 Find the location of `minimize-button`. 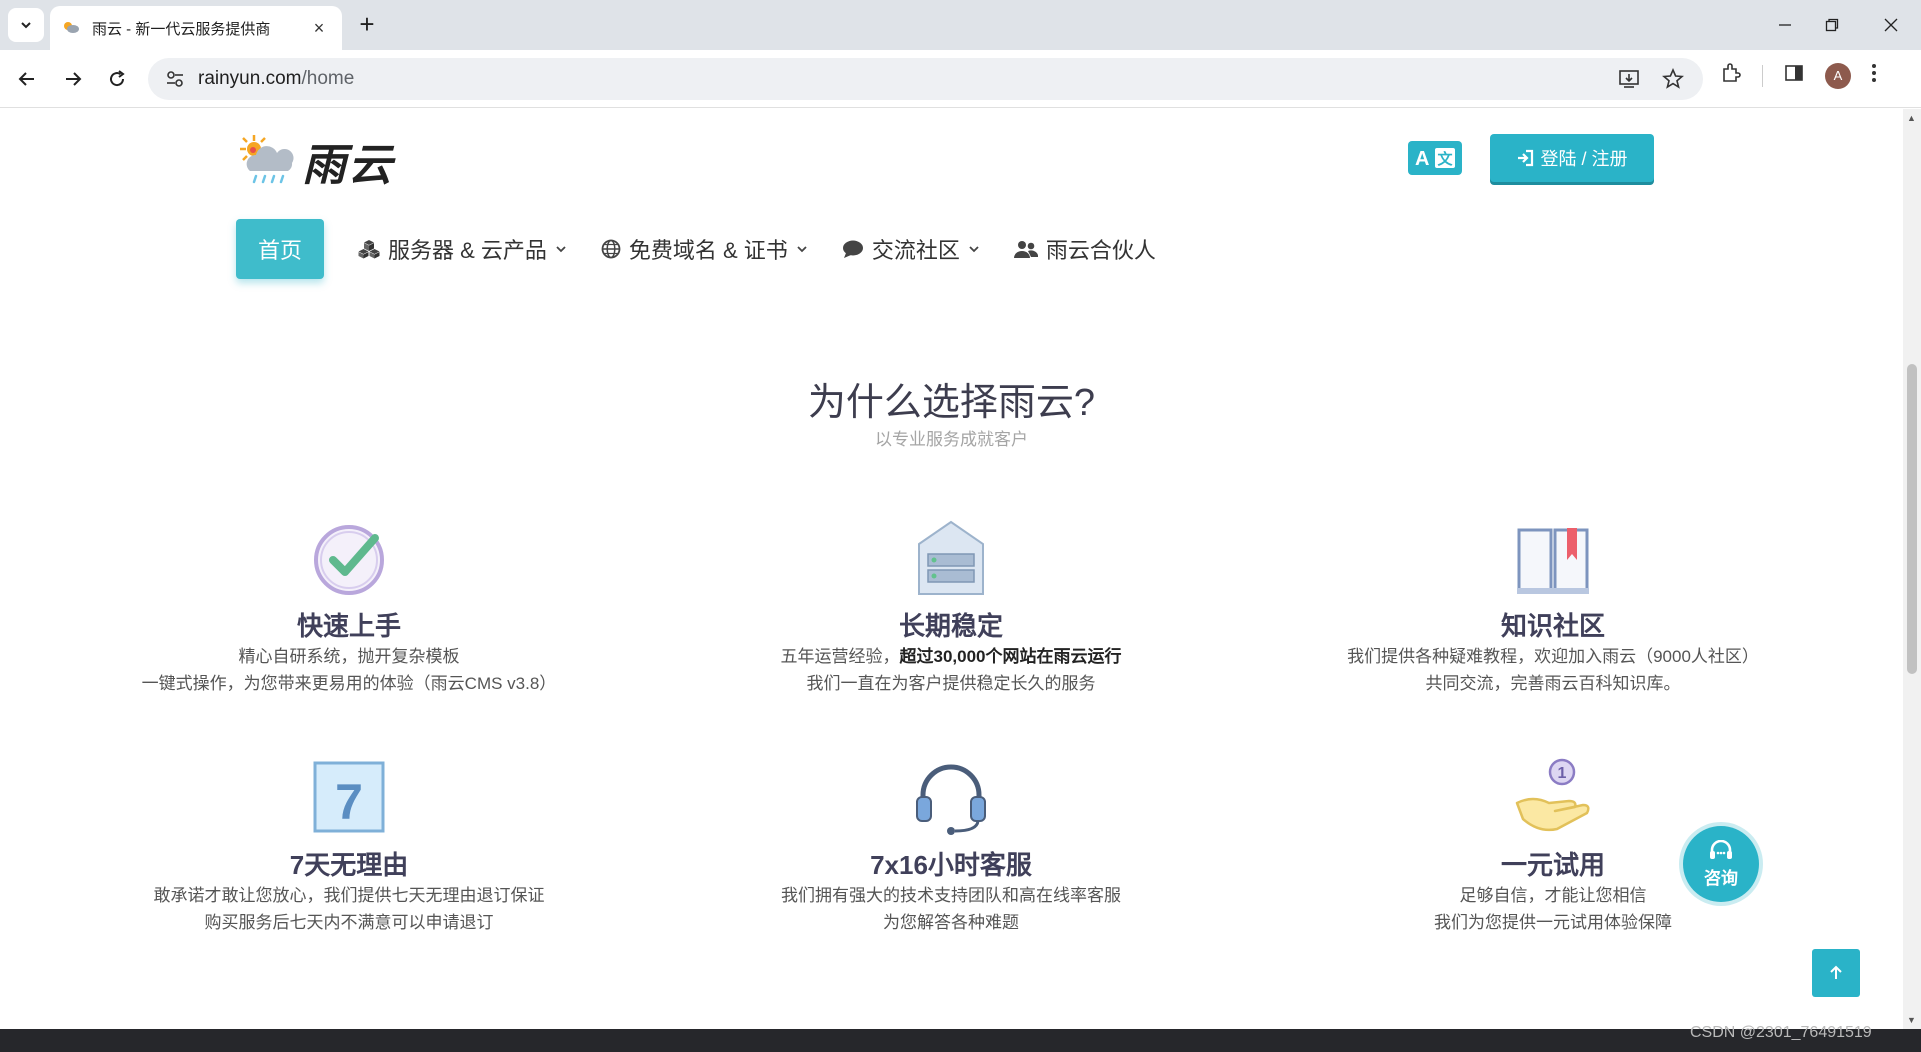

minimize-button is located at coordinates (1785, 25).